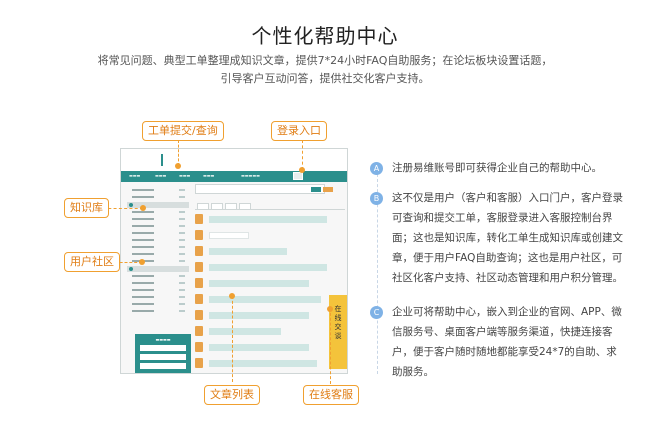 This screenshot has height=430, width=650. Describe the element at coordinates (183, 131) in the screenshot. I see `callout-ticket-query: 工单提交/查询` at that location.